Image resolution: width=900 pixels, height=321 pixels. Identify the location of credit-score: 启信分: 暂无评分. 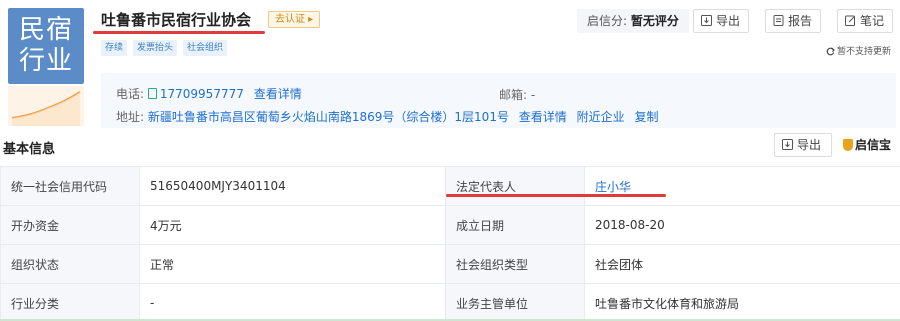
(633, 21).